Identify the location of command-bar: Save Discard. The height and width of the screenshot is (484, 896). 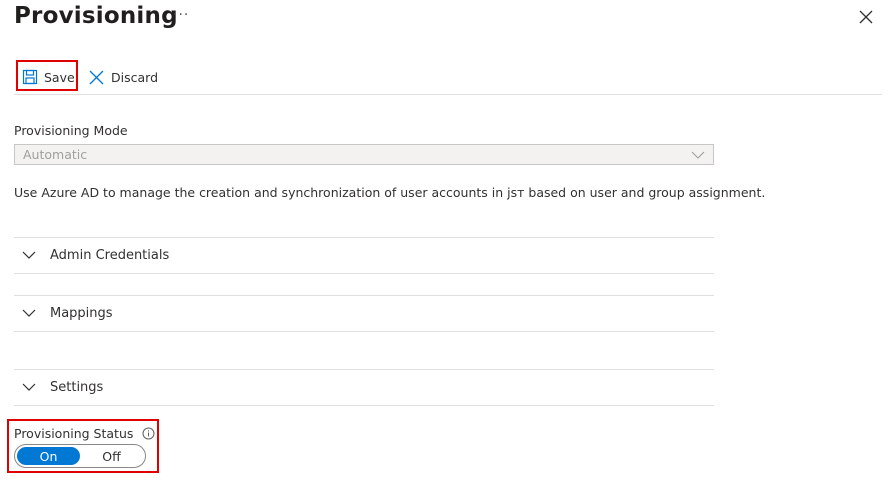
(448, 76).